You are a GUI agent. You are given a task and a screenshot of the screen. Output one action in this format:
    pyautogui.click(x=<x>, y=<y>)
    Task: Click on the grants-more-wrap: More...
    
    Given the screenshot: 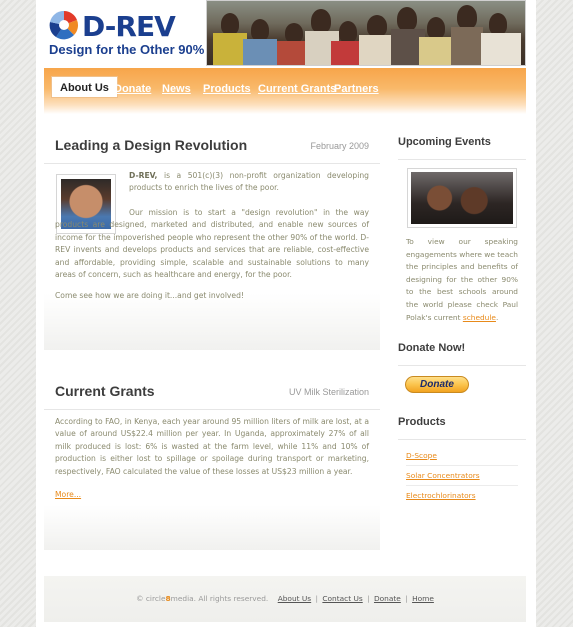 What is the action you would take?
    pyautogui.click(x=68, y=495)
    